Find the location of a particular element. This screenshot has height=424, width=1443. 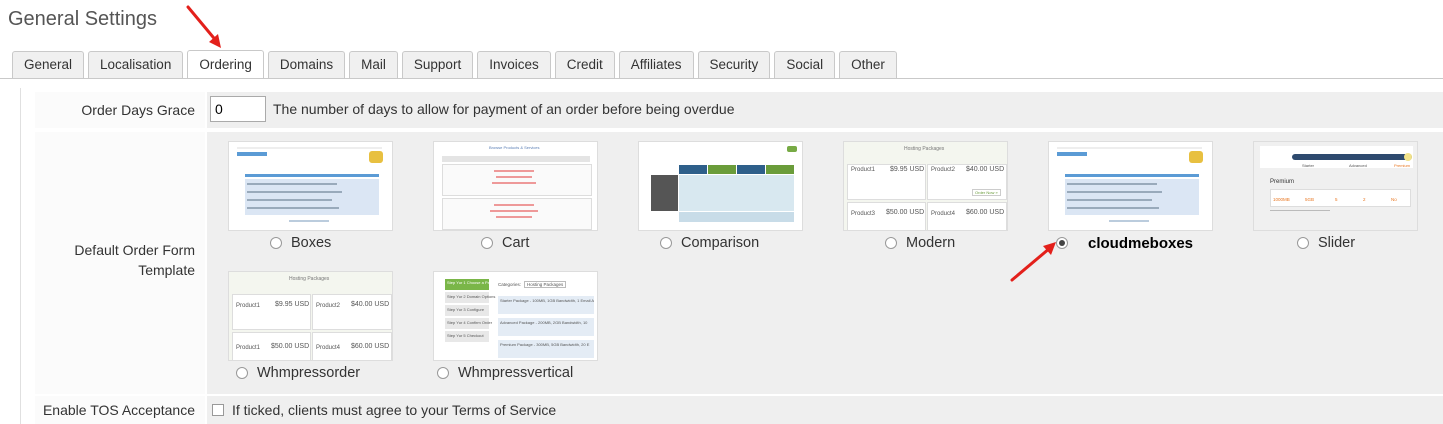

template-whmpressorder-radio is located at coordinates (242, 373).